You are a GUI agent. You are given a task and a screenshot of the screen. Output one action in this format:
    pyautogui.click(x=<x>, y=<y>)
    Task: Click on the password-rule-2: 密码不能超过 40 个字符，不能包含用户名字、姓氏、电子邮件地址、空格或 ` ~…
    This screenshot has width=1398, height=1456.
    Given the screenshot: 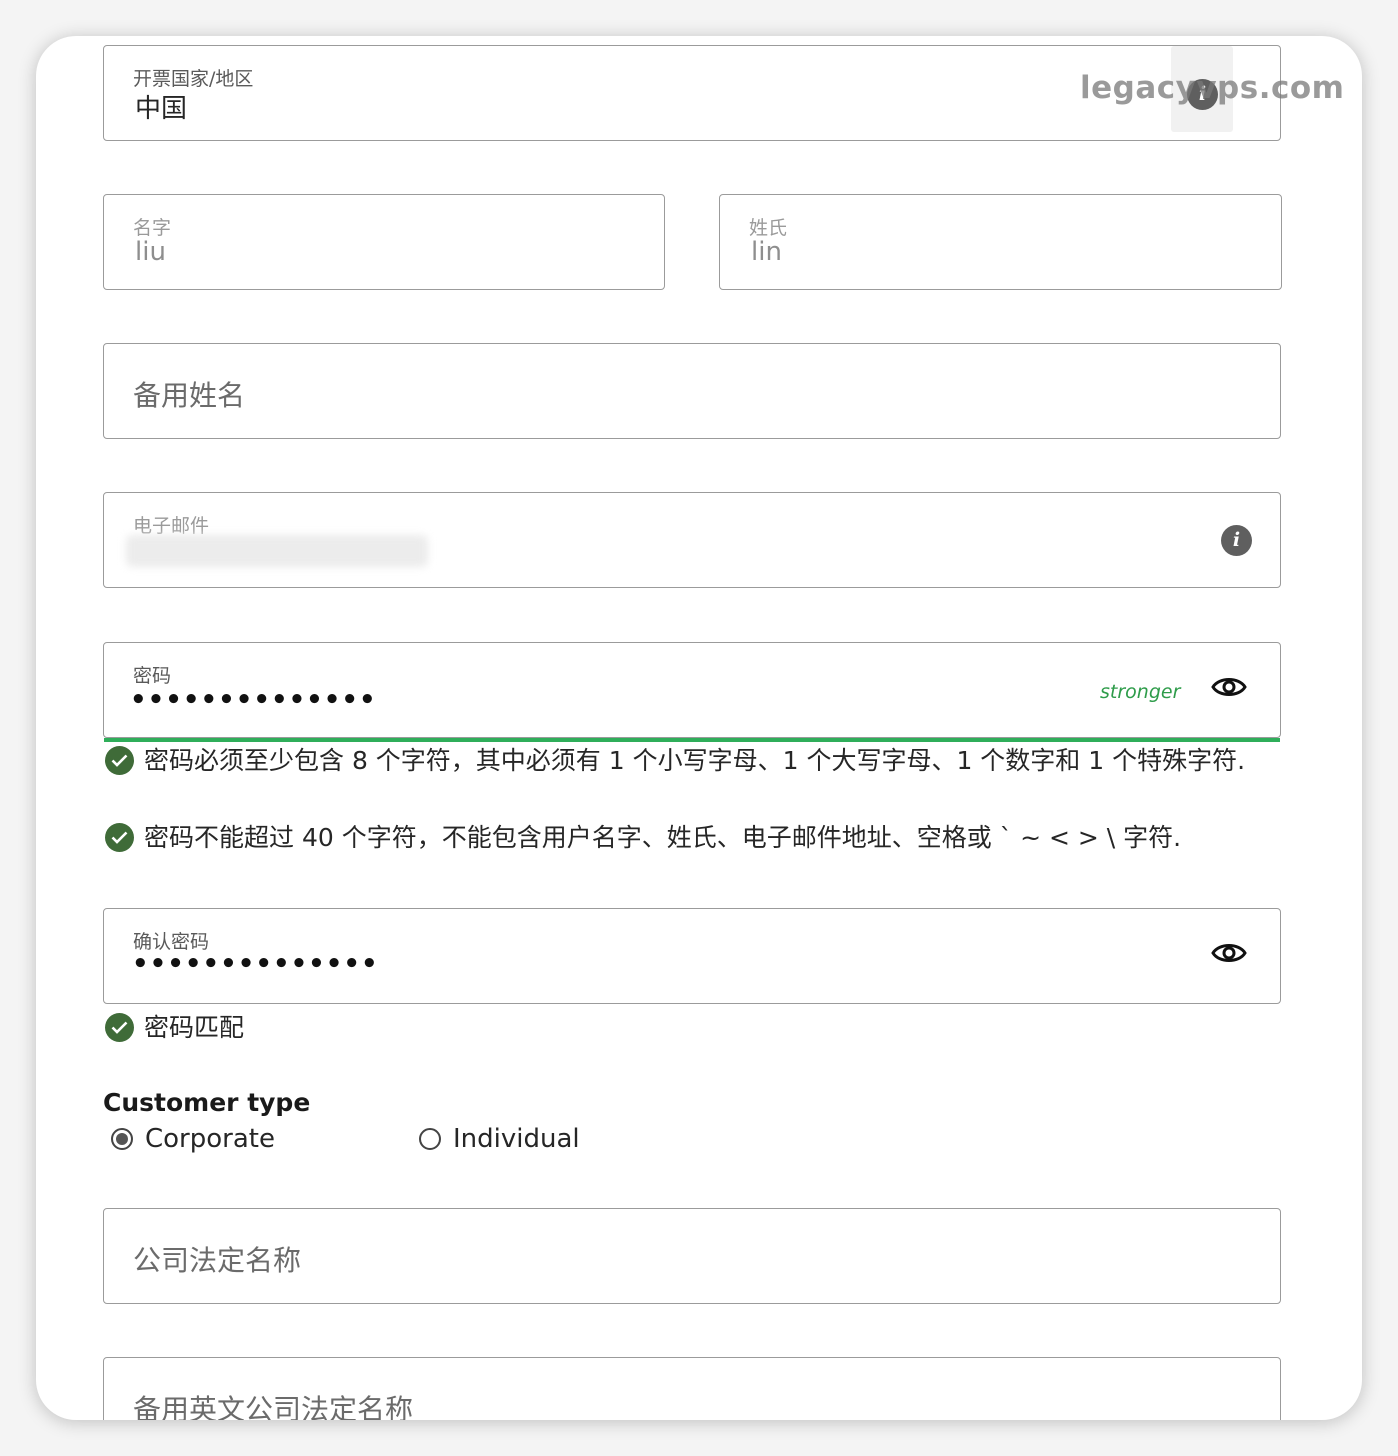 What is the action you would take?
    pyautogui.click(x=693, y=837)
    